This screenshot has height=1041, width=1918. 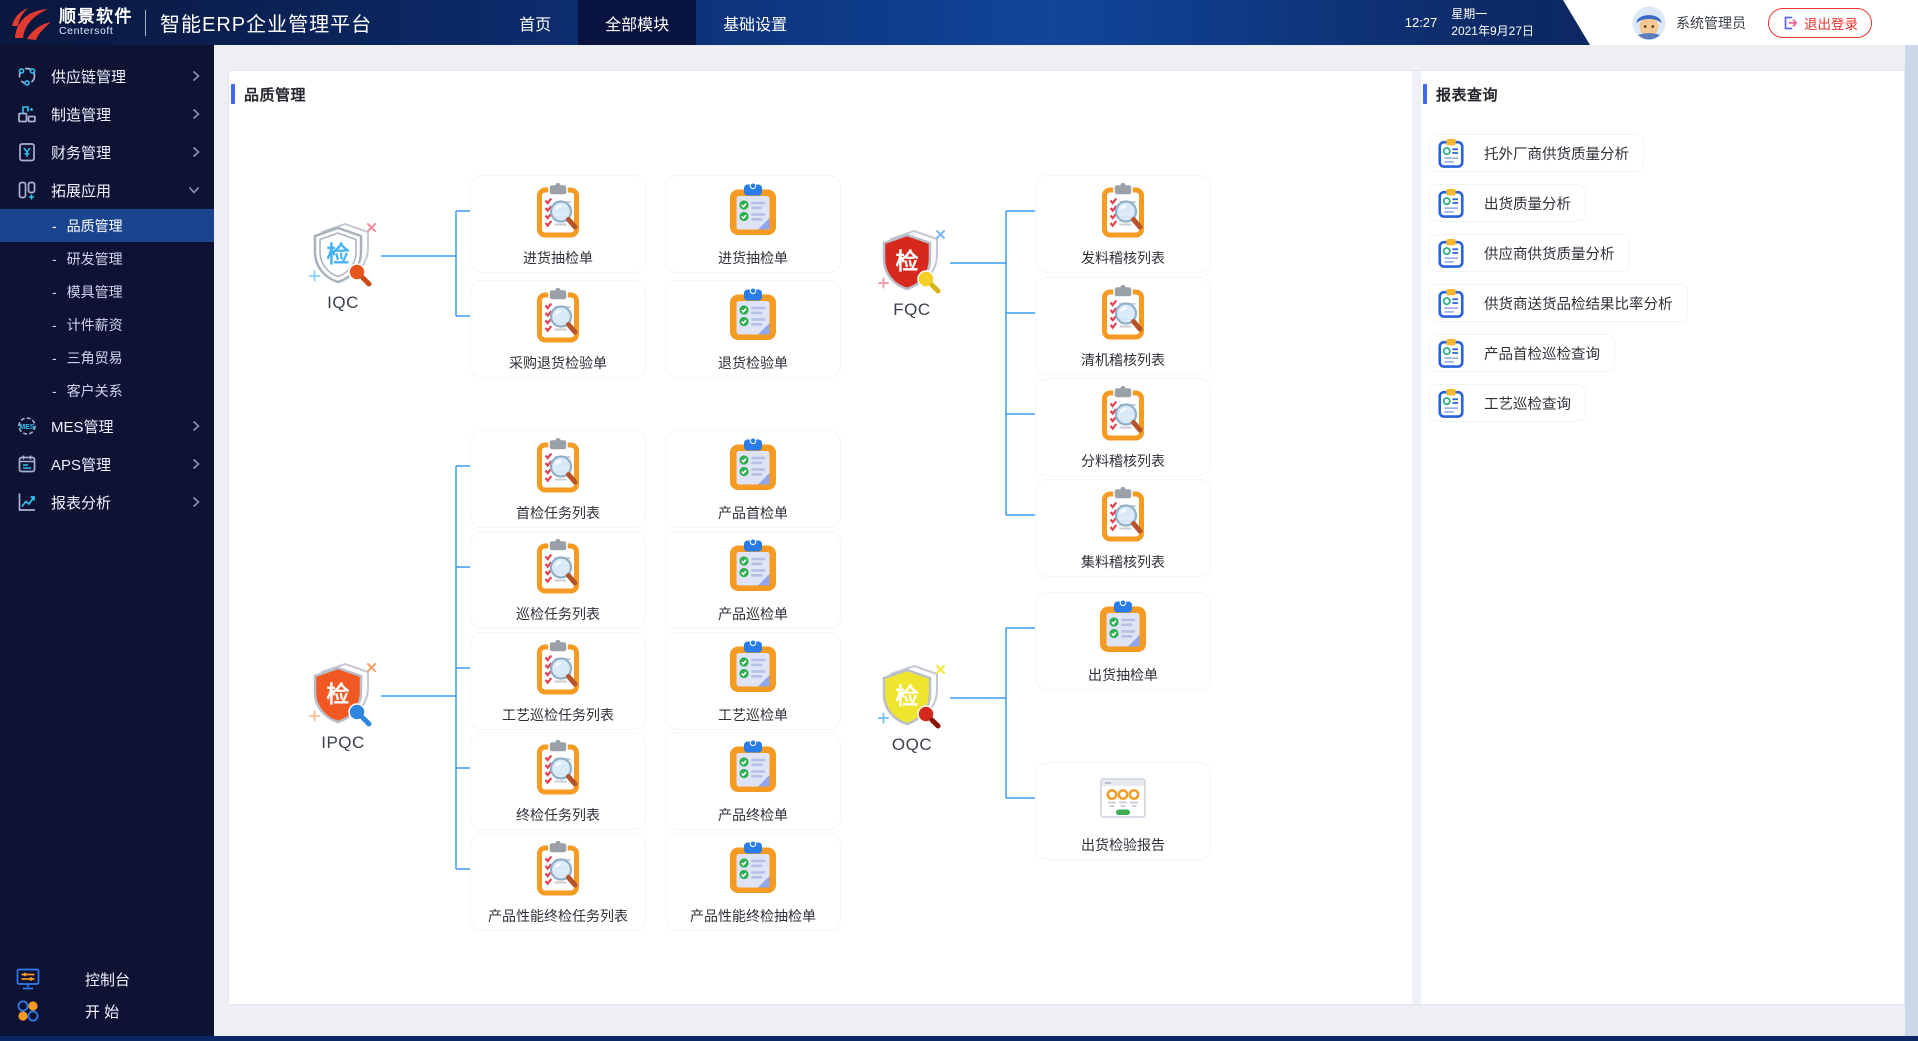 I want to click on sidebar-item-label: MES管理, so click(x=82, y=427).